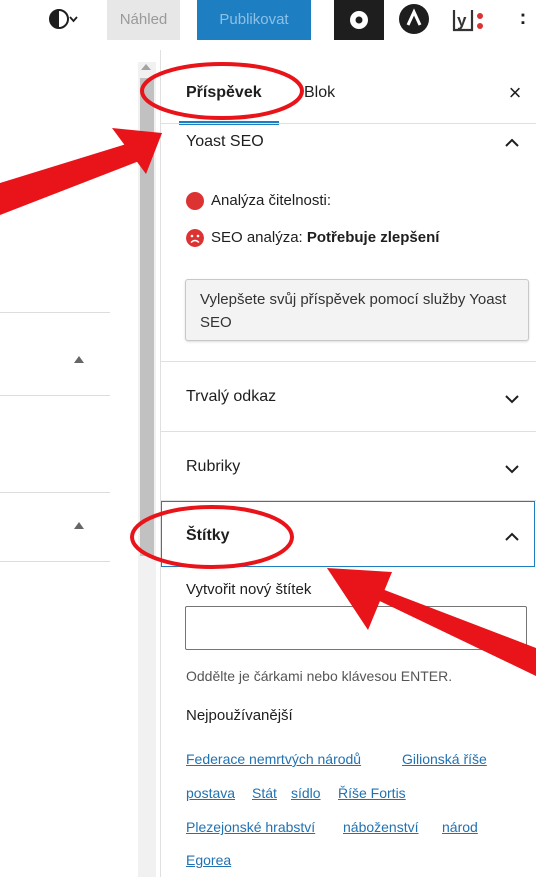 The height and width of the screenshot is (877, 536). Describe the element at coordinates (146, 67) in the screenshot. I see `scroll-up-icon` at that location.